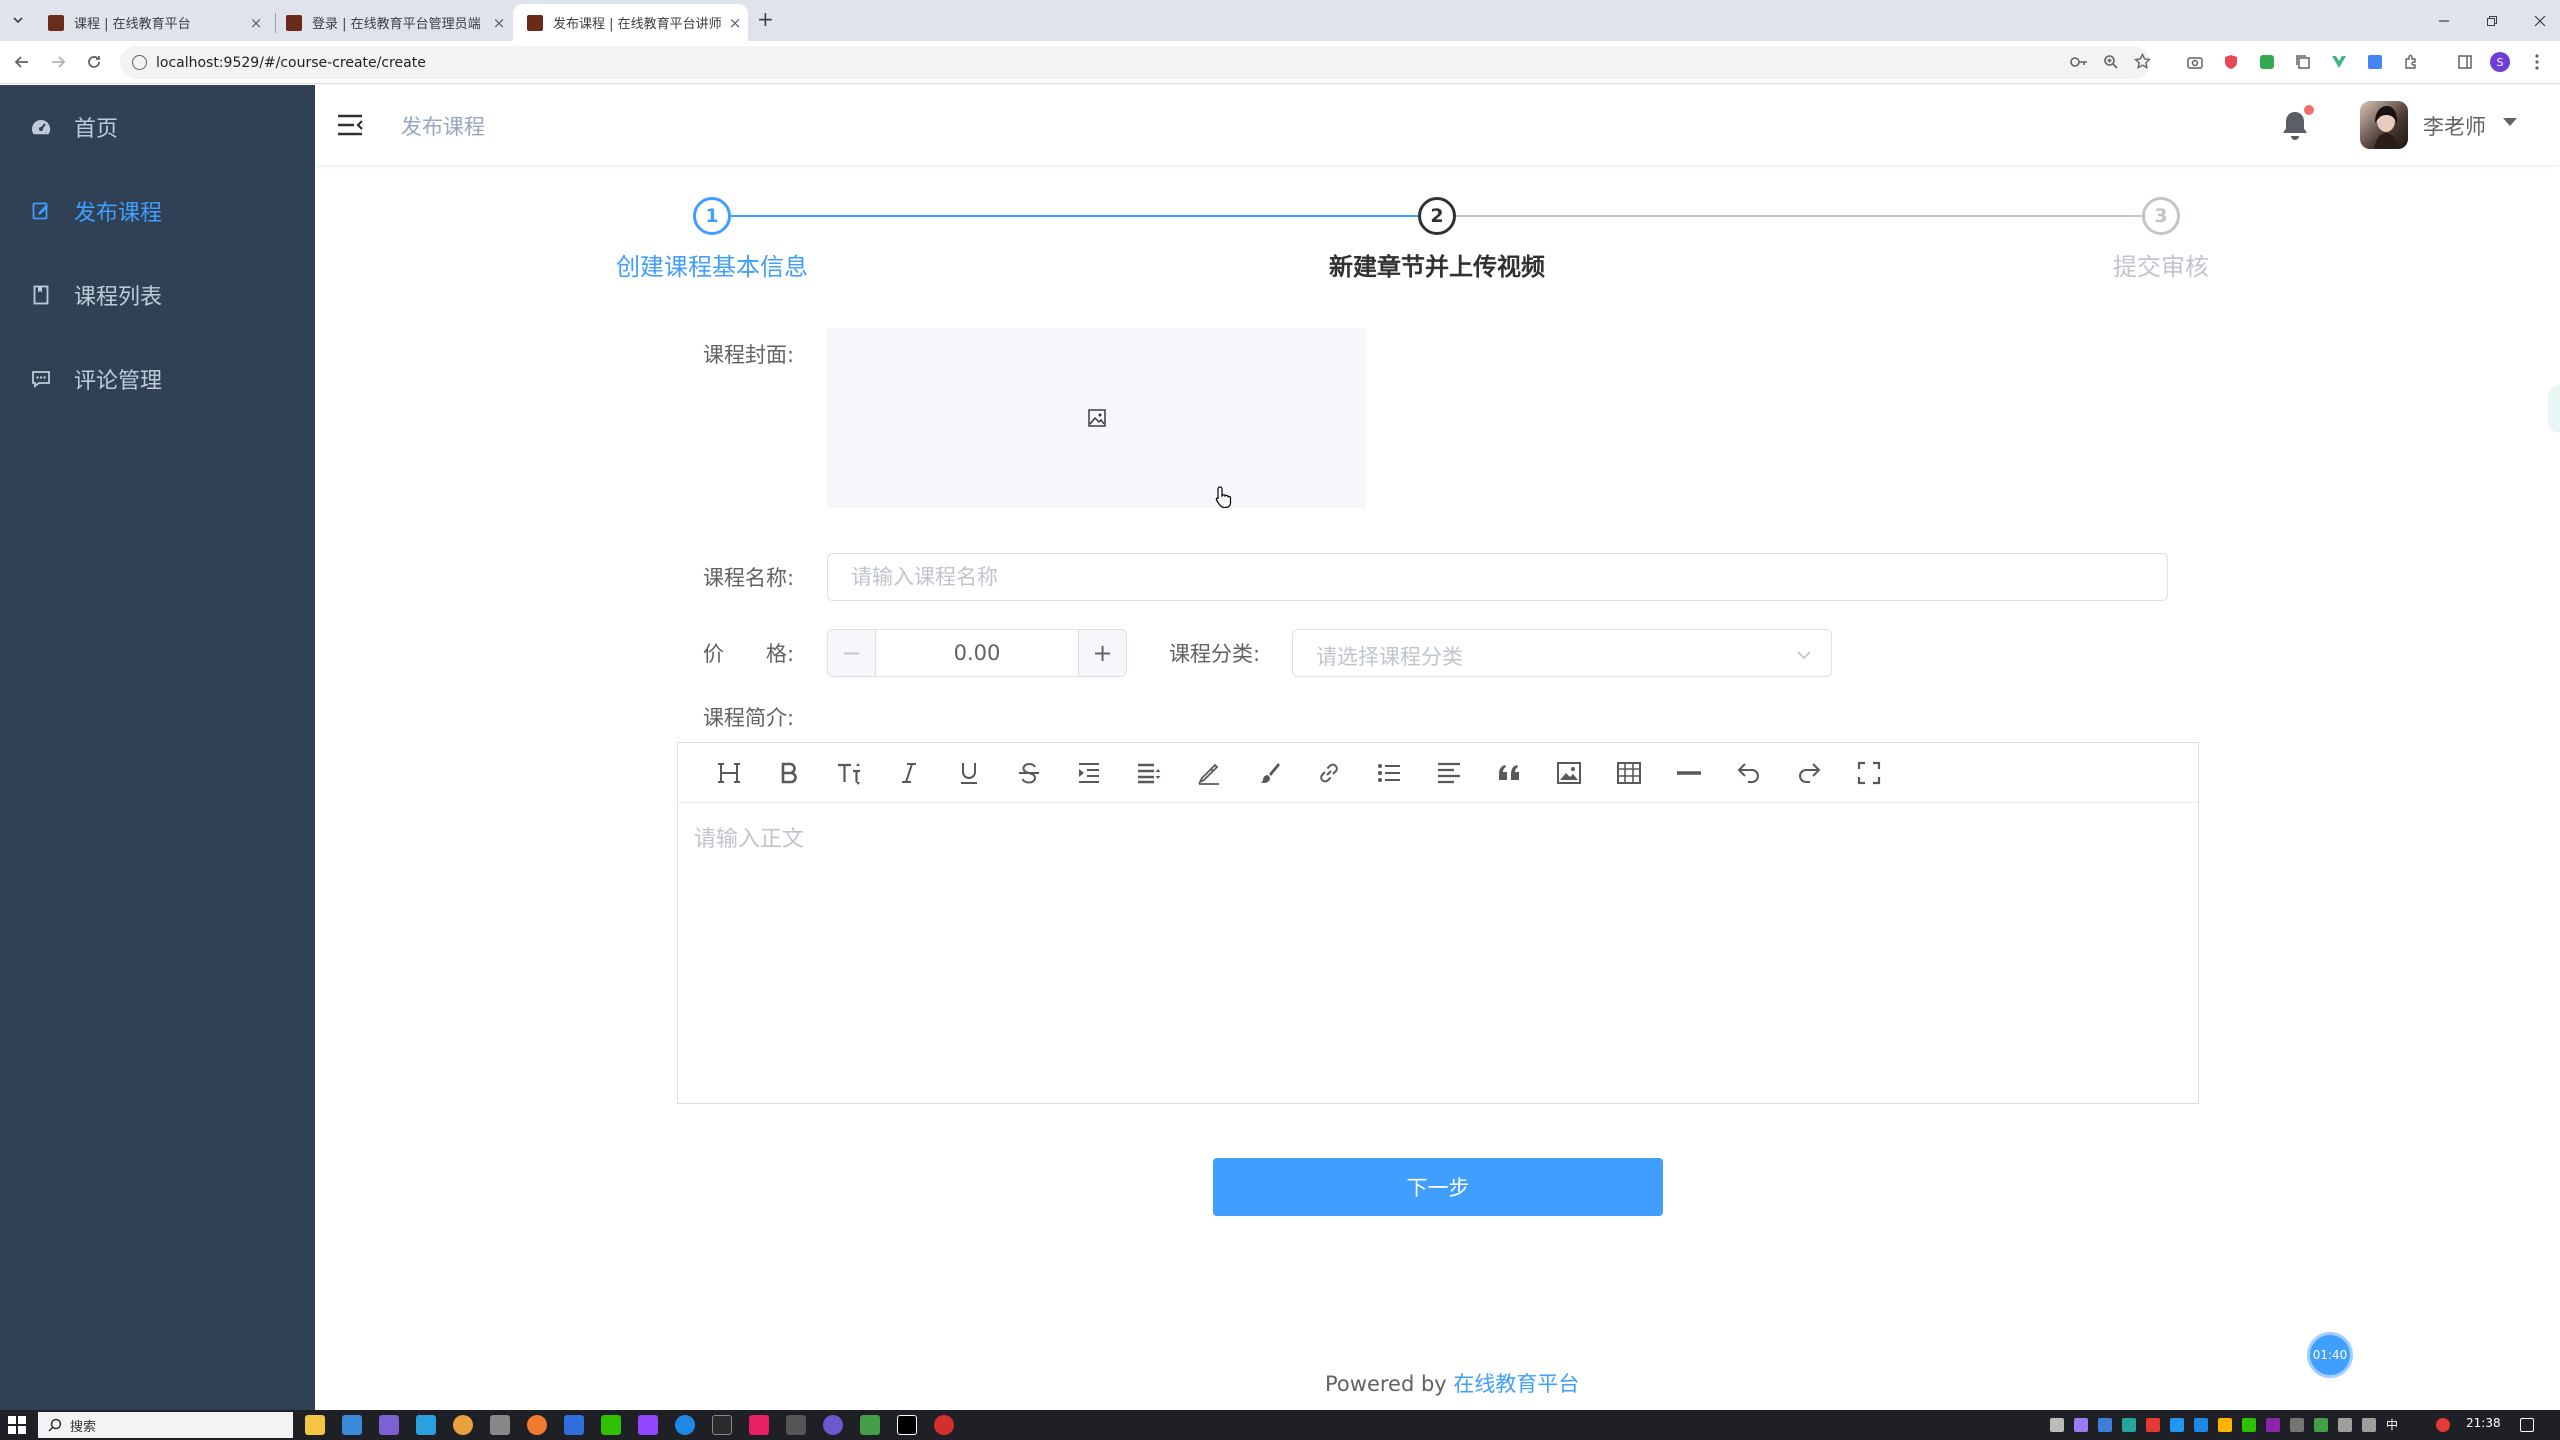  I want to click on taskbar-search: 搜索, so click(165, 1425).